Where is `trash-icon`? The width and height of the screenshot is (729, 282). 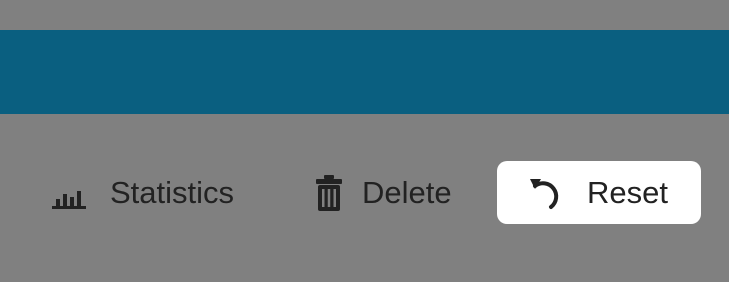
trash-icon is located at coordinates (329, 193).